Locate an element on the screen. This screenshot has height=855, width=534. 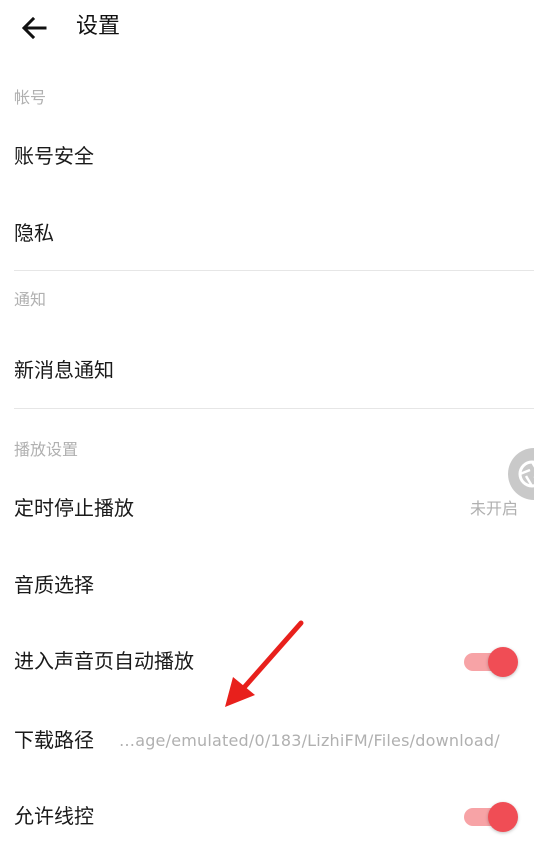
privacy-label: 隐私 is located at coordinates (34, 233).